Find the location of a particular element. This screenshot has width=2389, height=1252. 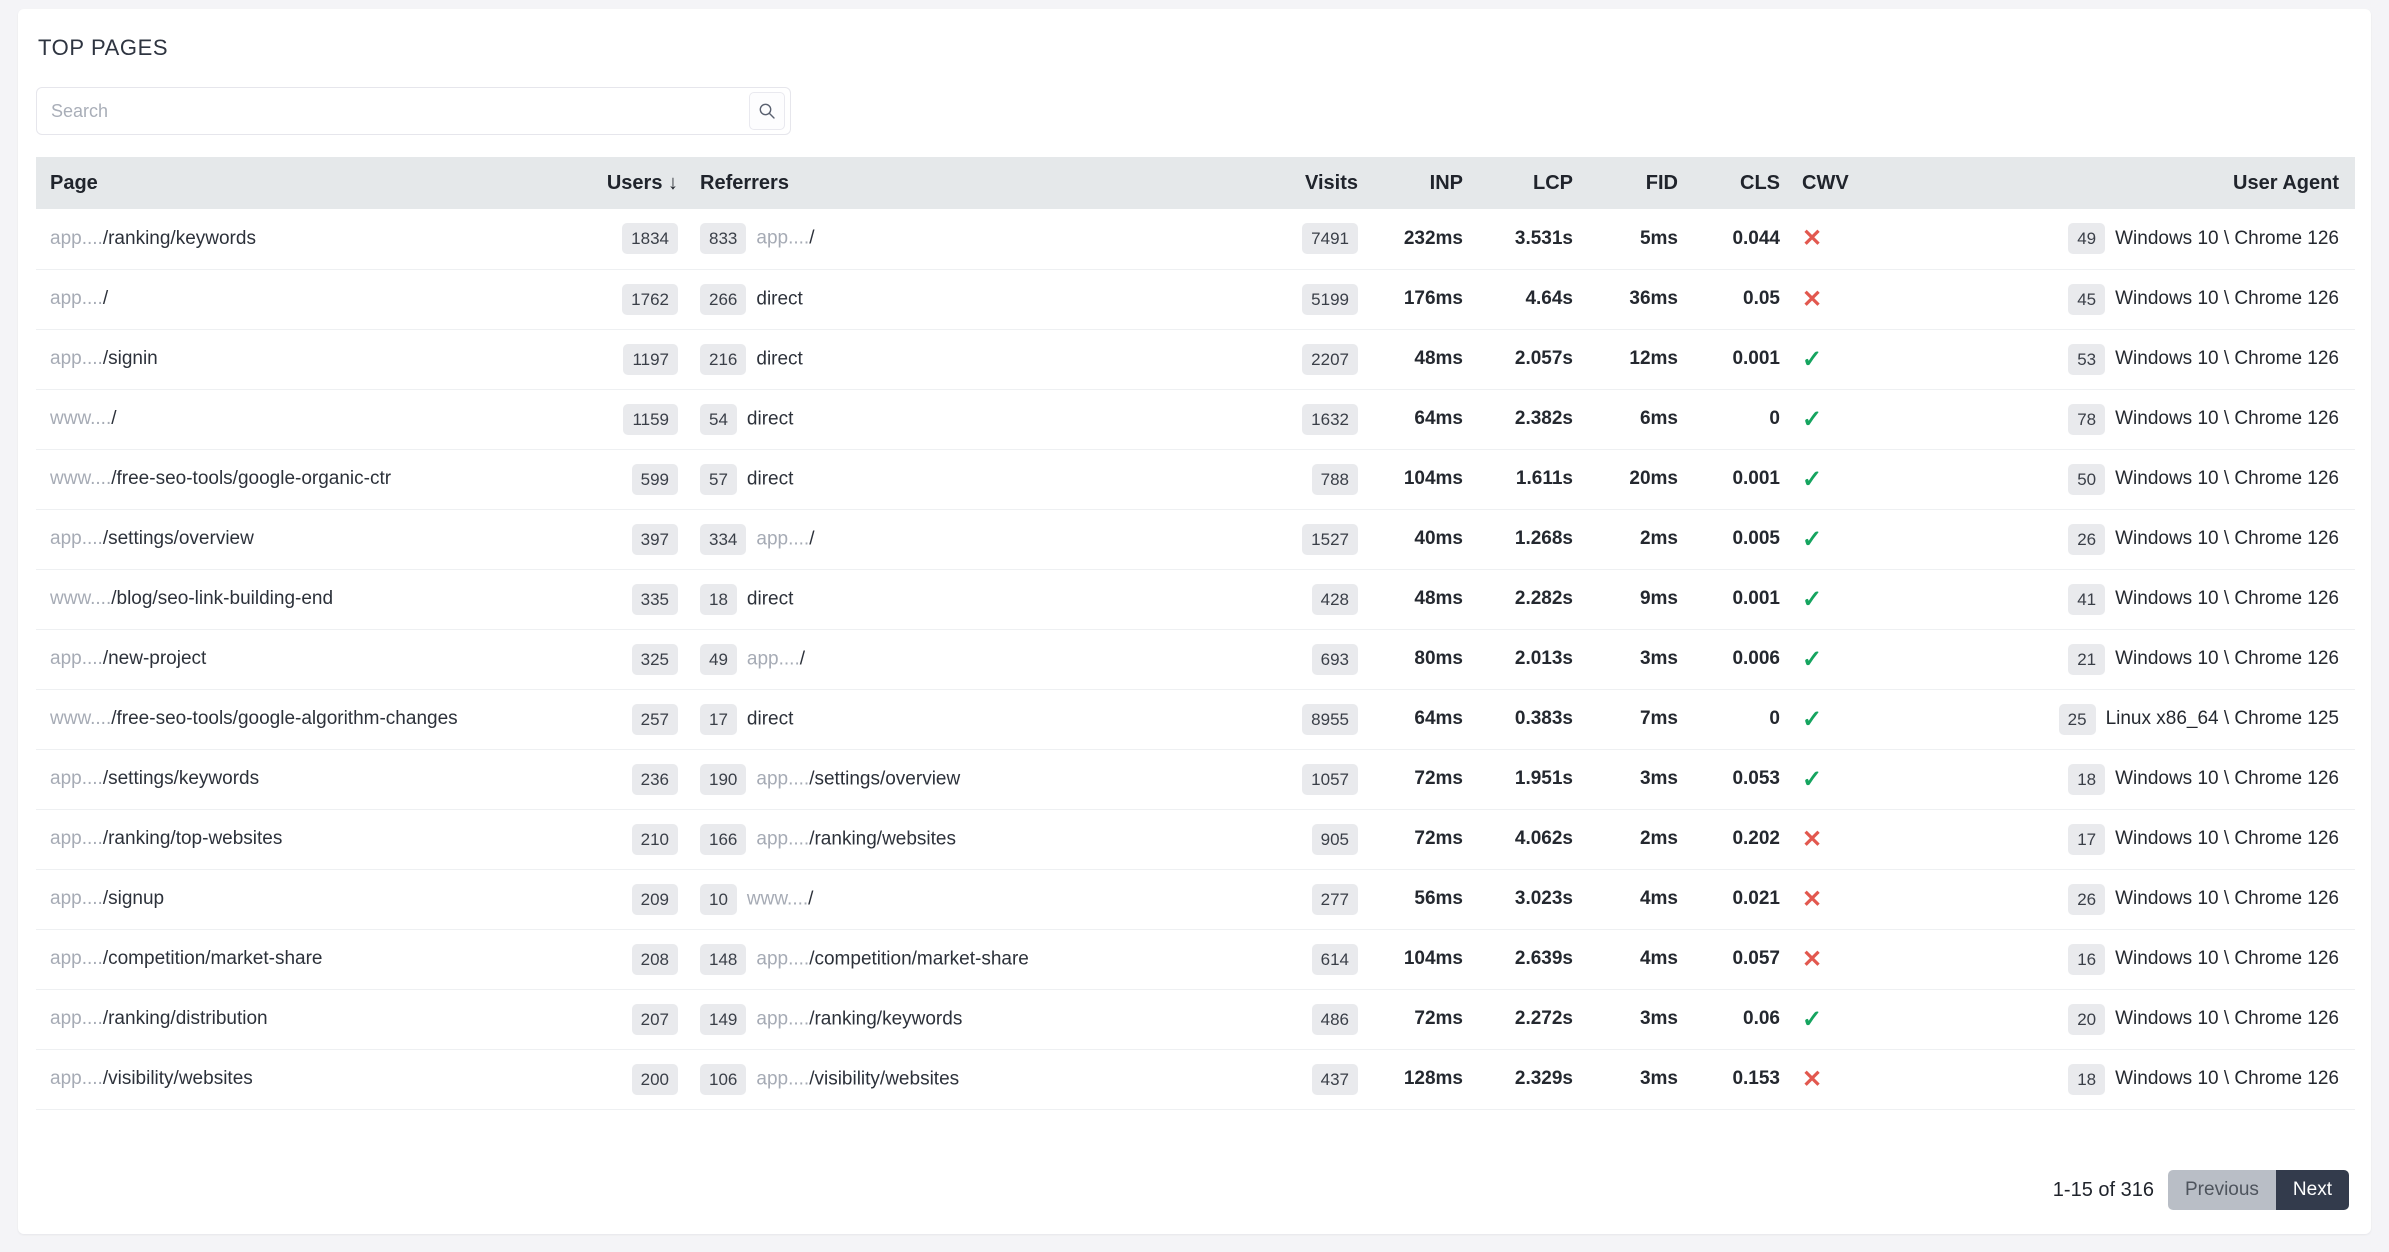

column-header-users: Users ↓ is located at coordinates (632, 183).